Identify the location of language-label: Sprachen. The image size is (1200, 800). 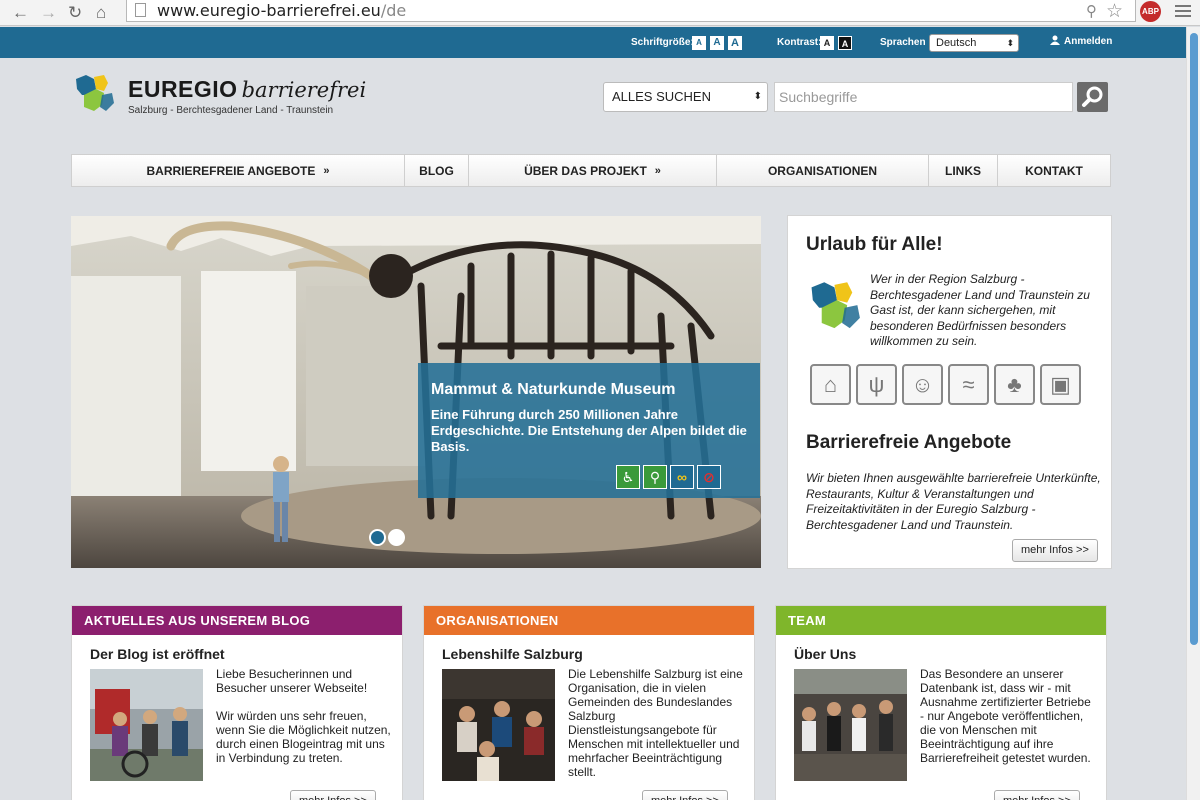
(903, 42).